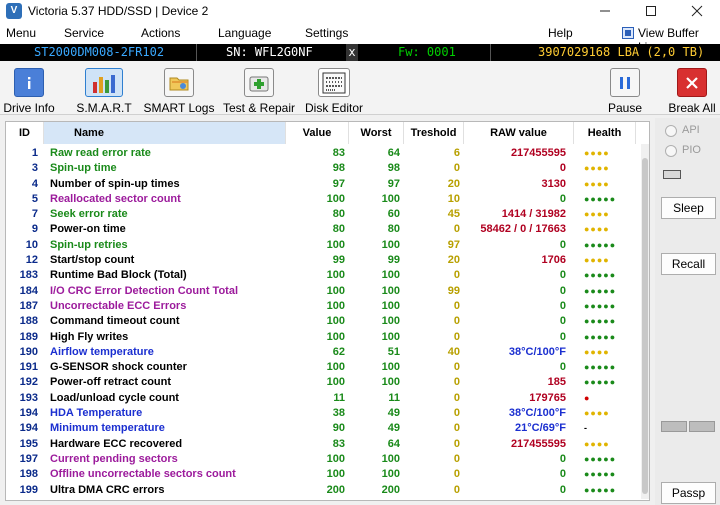 The image size is (720, 505). Describe the element at coordinates (100, 153) in the screenshot. I see `attr-name-cell: Raw read error rate` at that location.